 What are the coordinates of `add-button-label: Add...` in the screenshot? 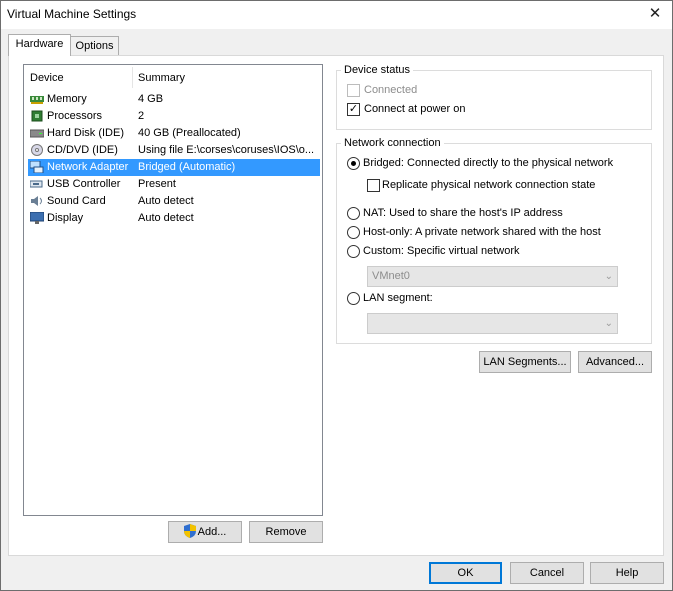 It's located at (212, 532).